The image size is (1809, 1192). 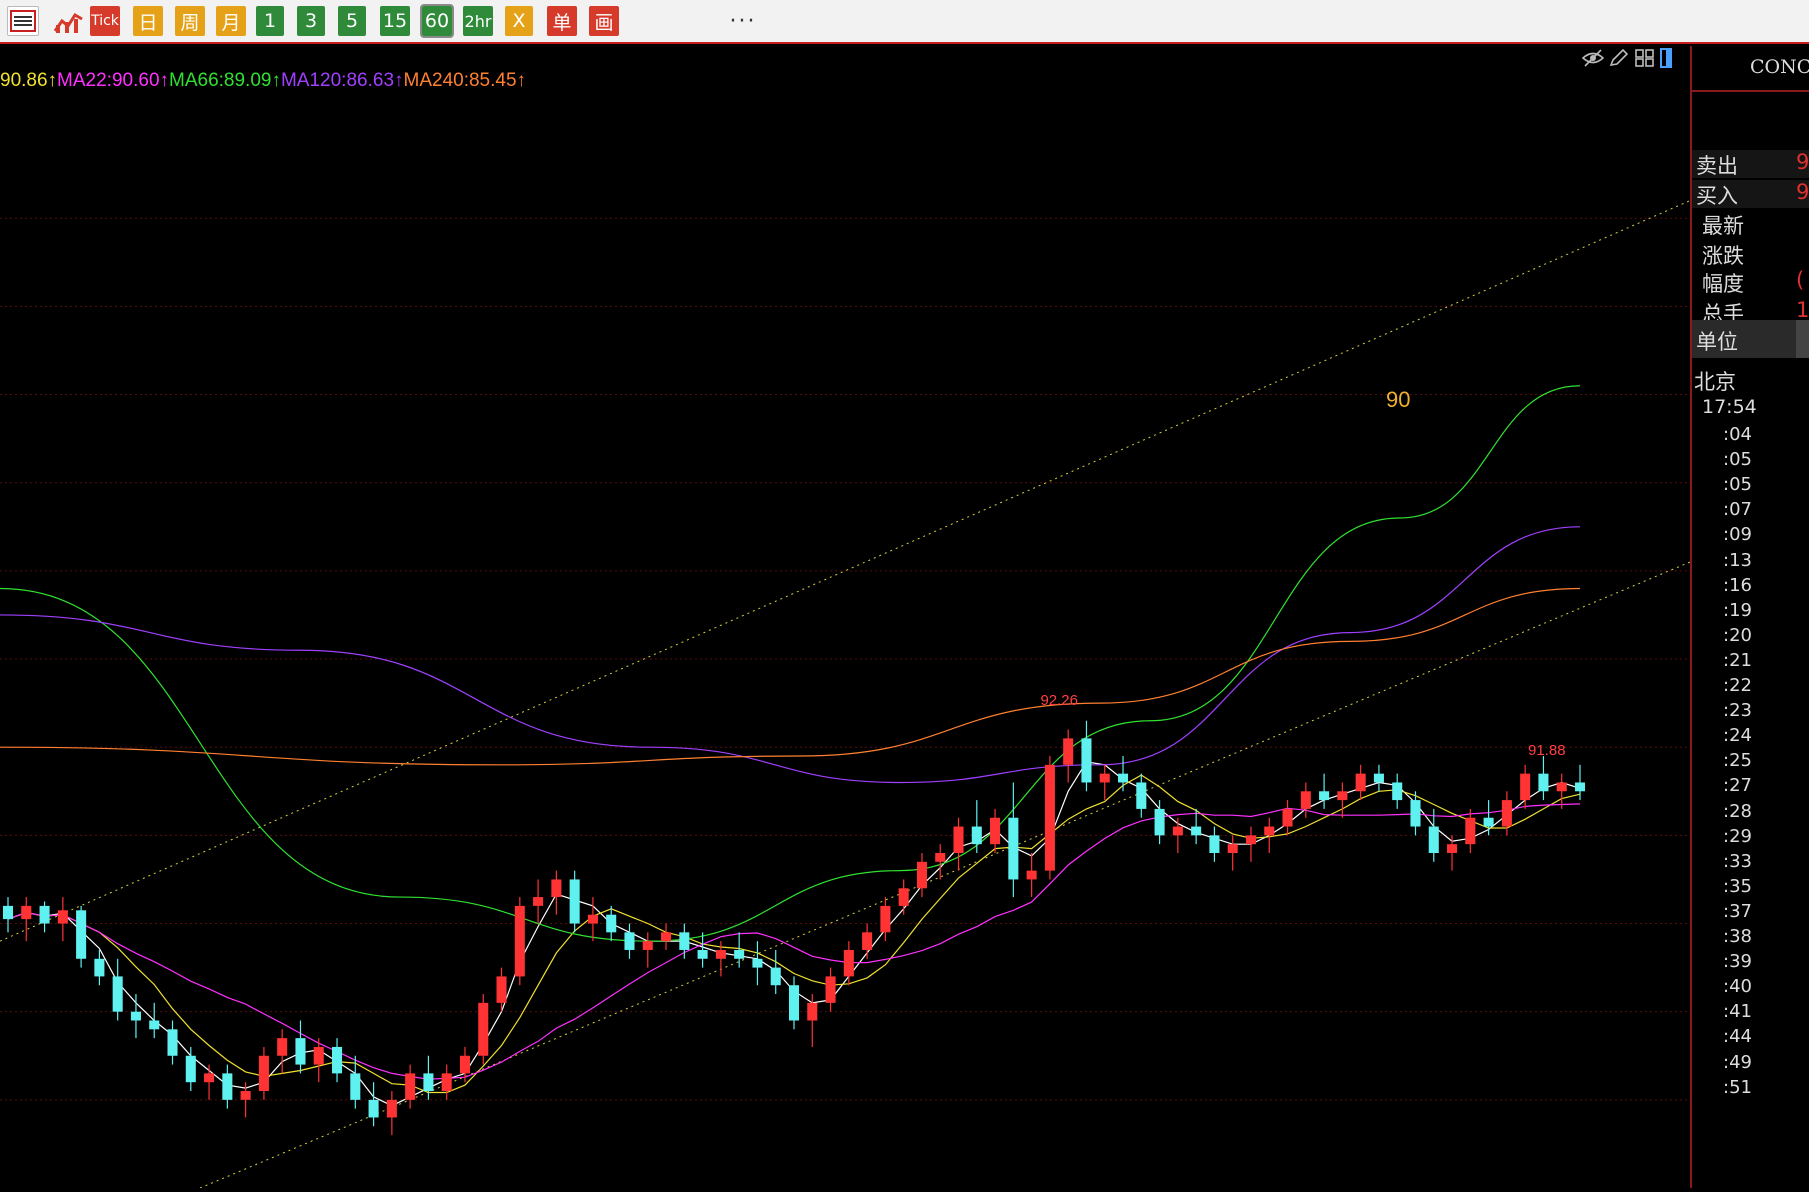 What do you see at coordinates (342, 80) in the screenshot?
I see `legend-item-3: MA120:86.63↑` at bounding box center [342, 80].